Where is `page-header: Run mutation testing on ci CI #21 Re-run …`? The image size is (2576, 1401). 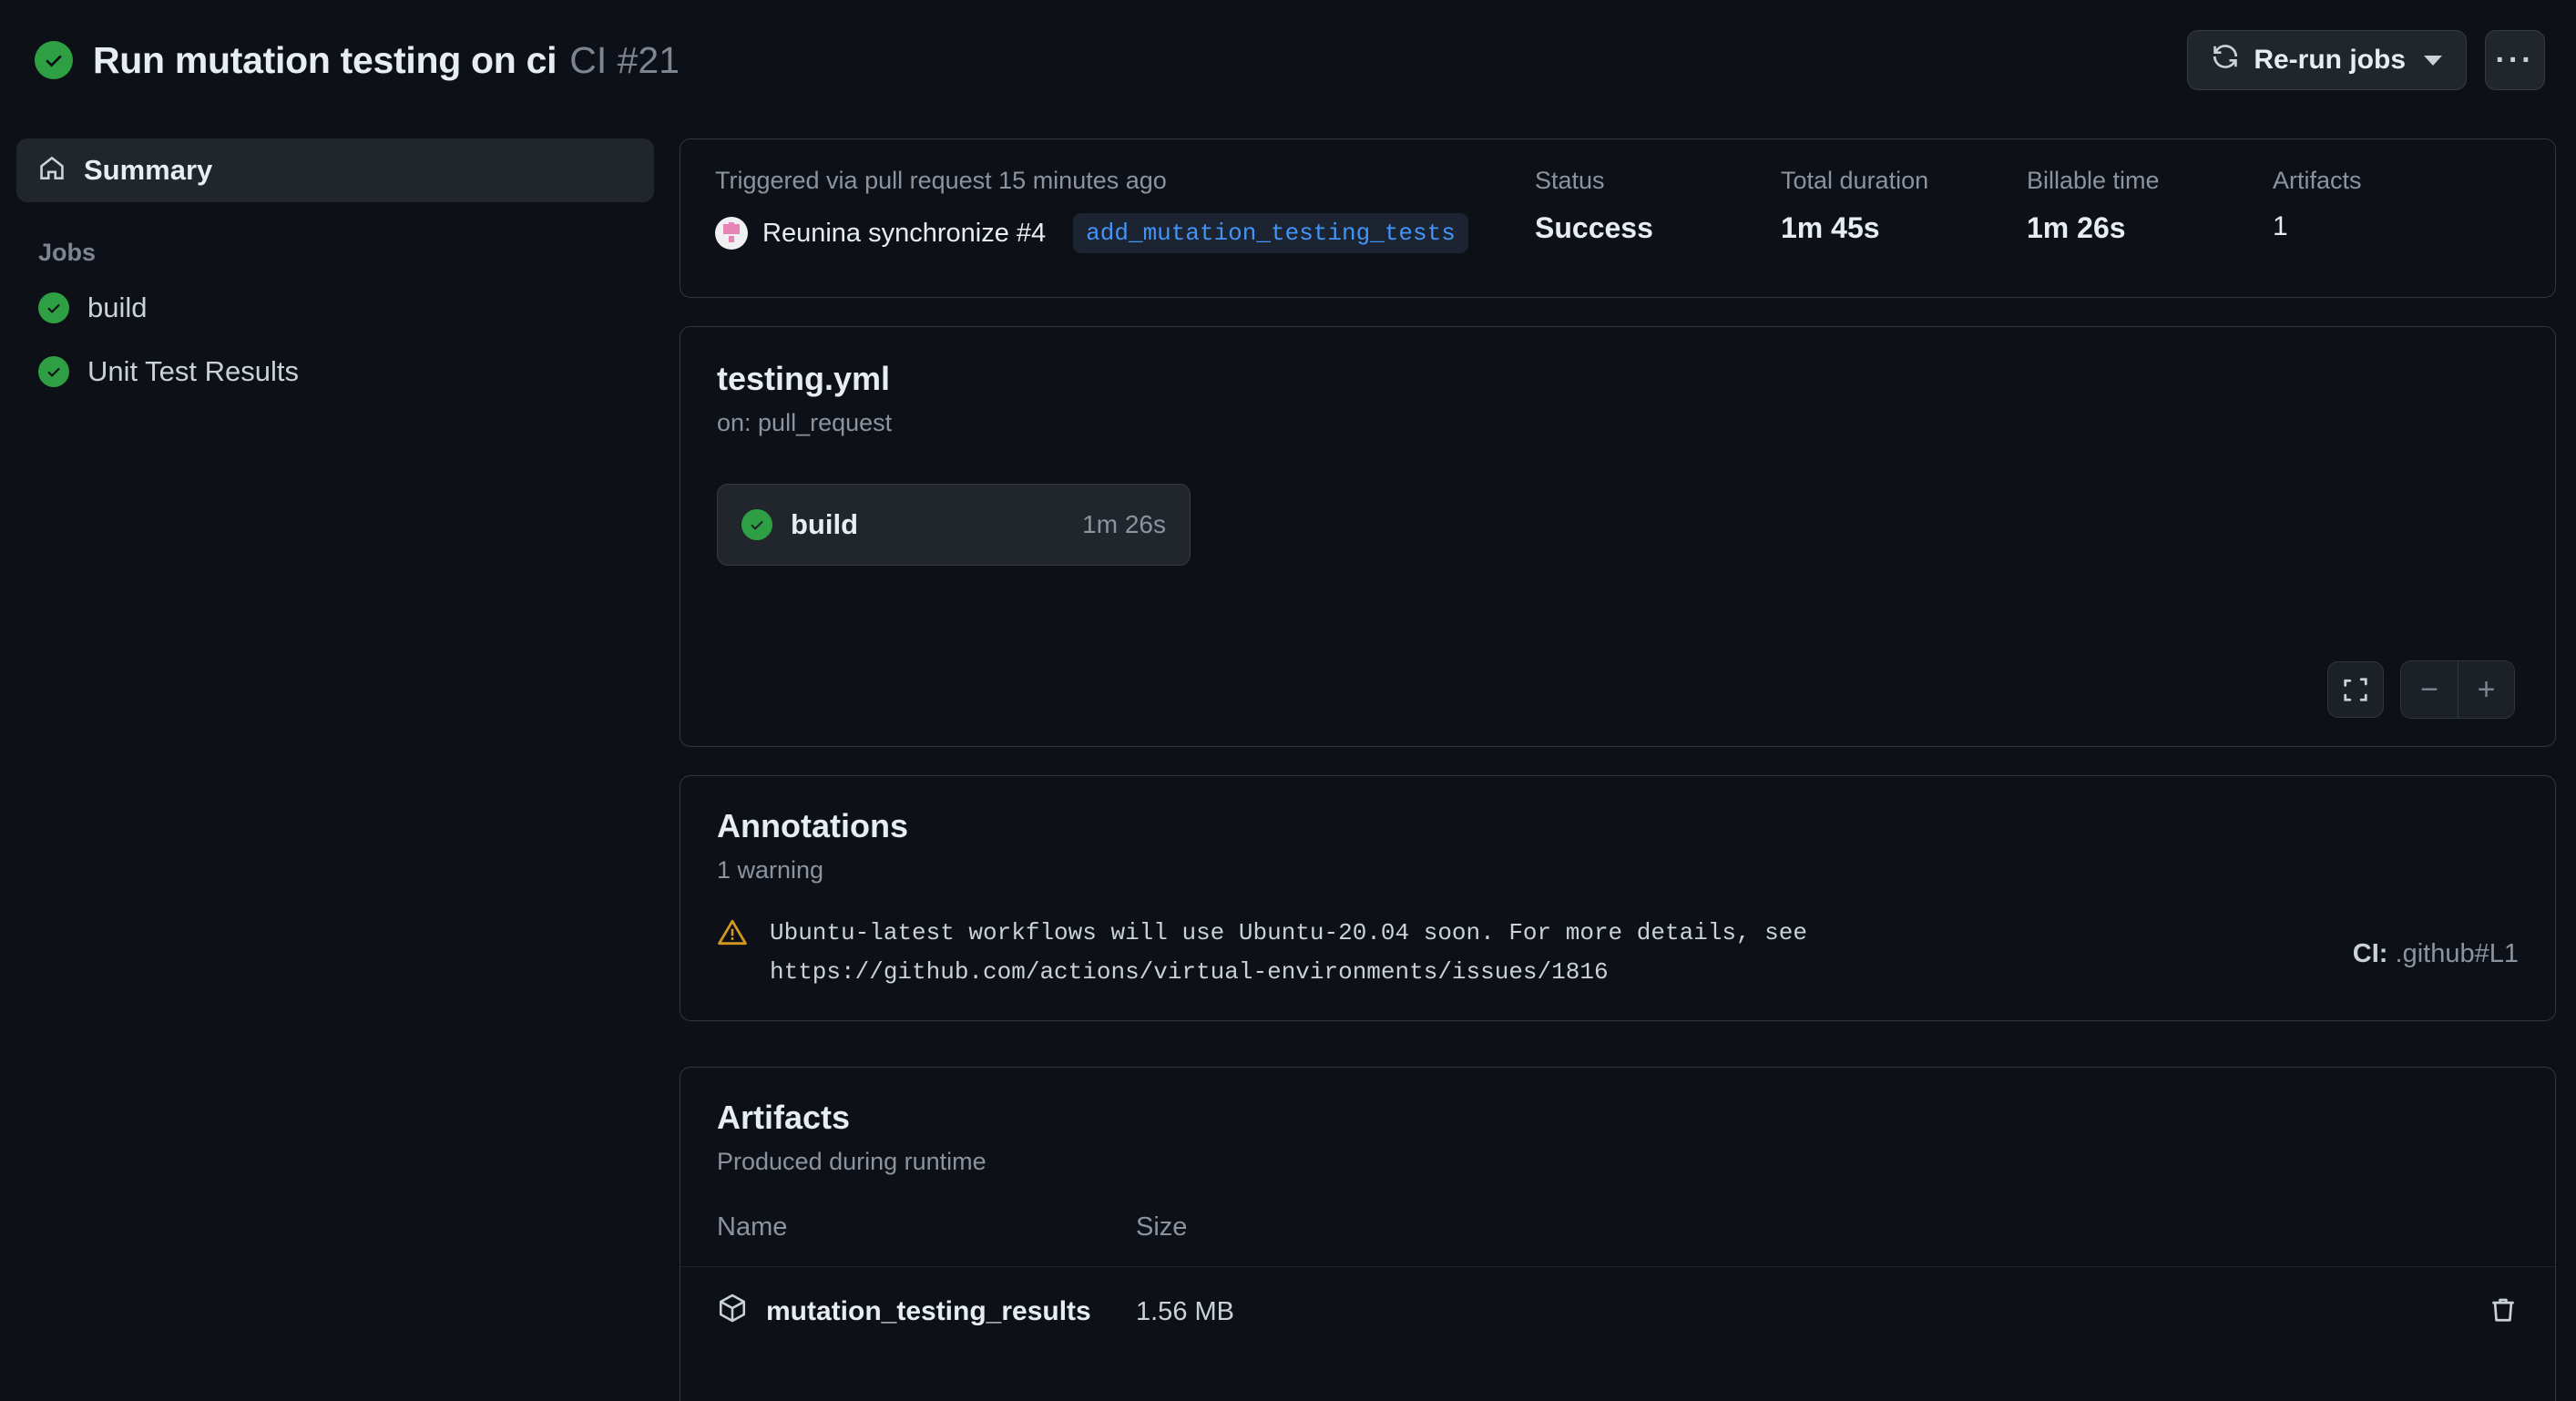
page-header: Run mutation testing on ci CI #21 Re-run … is located at coordinates (1288, 60).